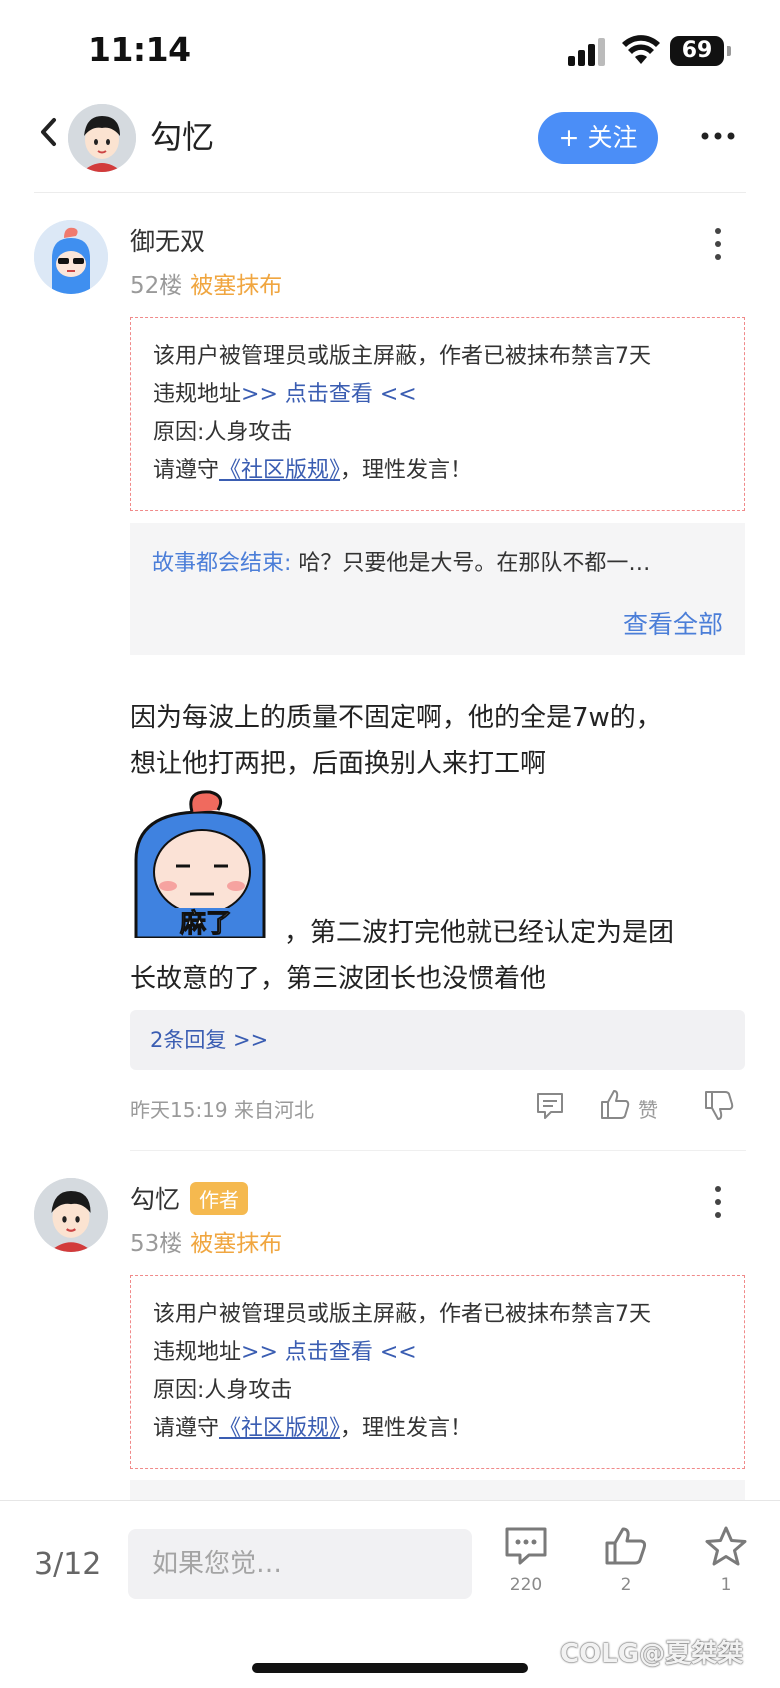 Image resolution: width=780 pixels, height=1688 pixels. Describe the element at coordinates (390, 192) in the screenshot. I see `header-divider` at that location.